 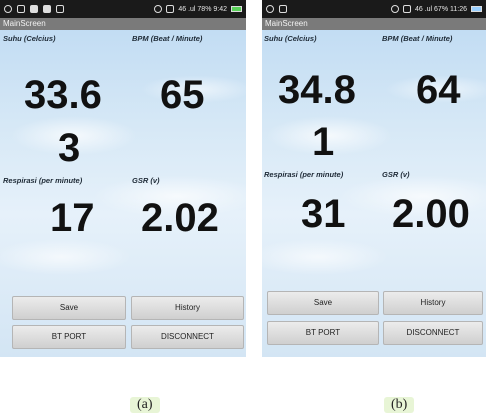 What do you see at coordinates (440, 9) in the screenshot?
I see `status-text: 46 .ul 67% 11:26` at bounding box center [440, 9].